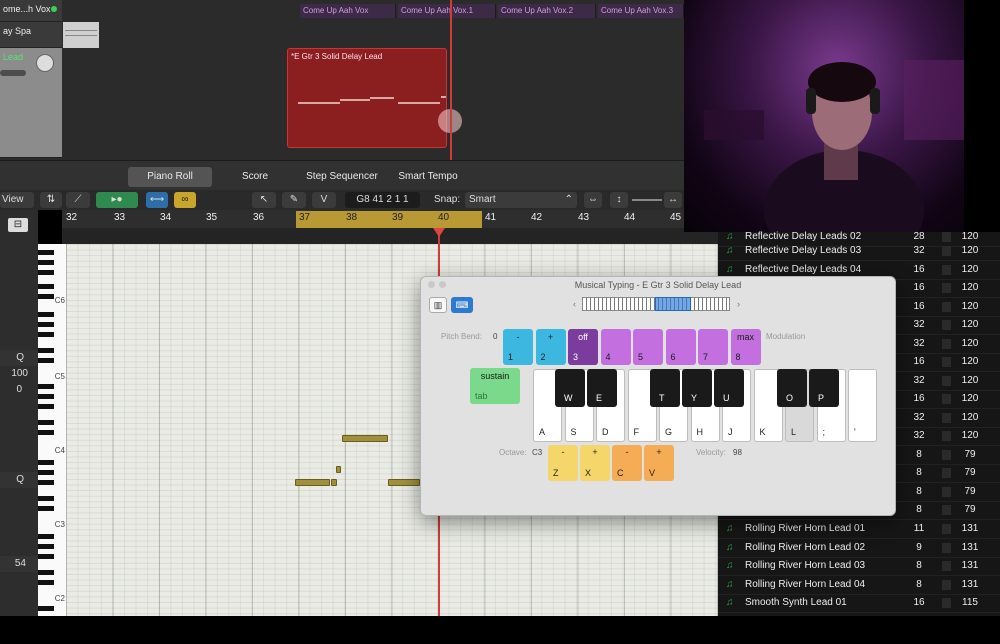  What do you see at coordinates (648, 347) in the screenshot?
I see `pitch-key: 5` at bounding box center [648, 347].